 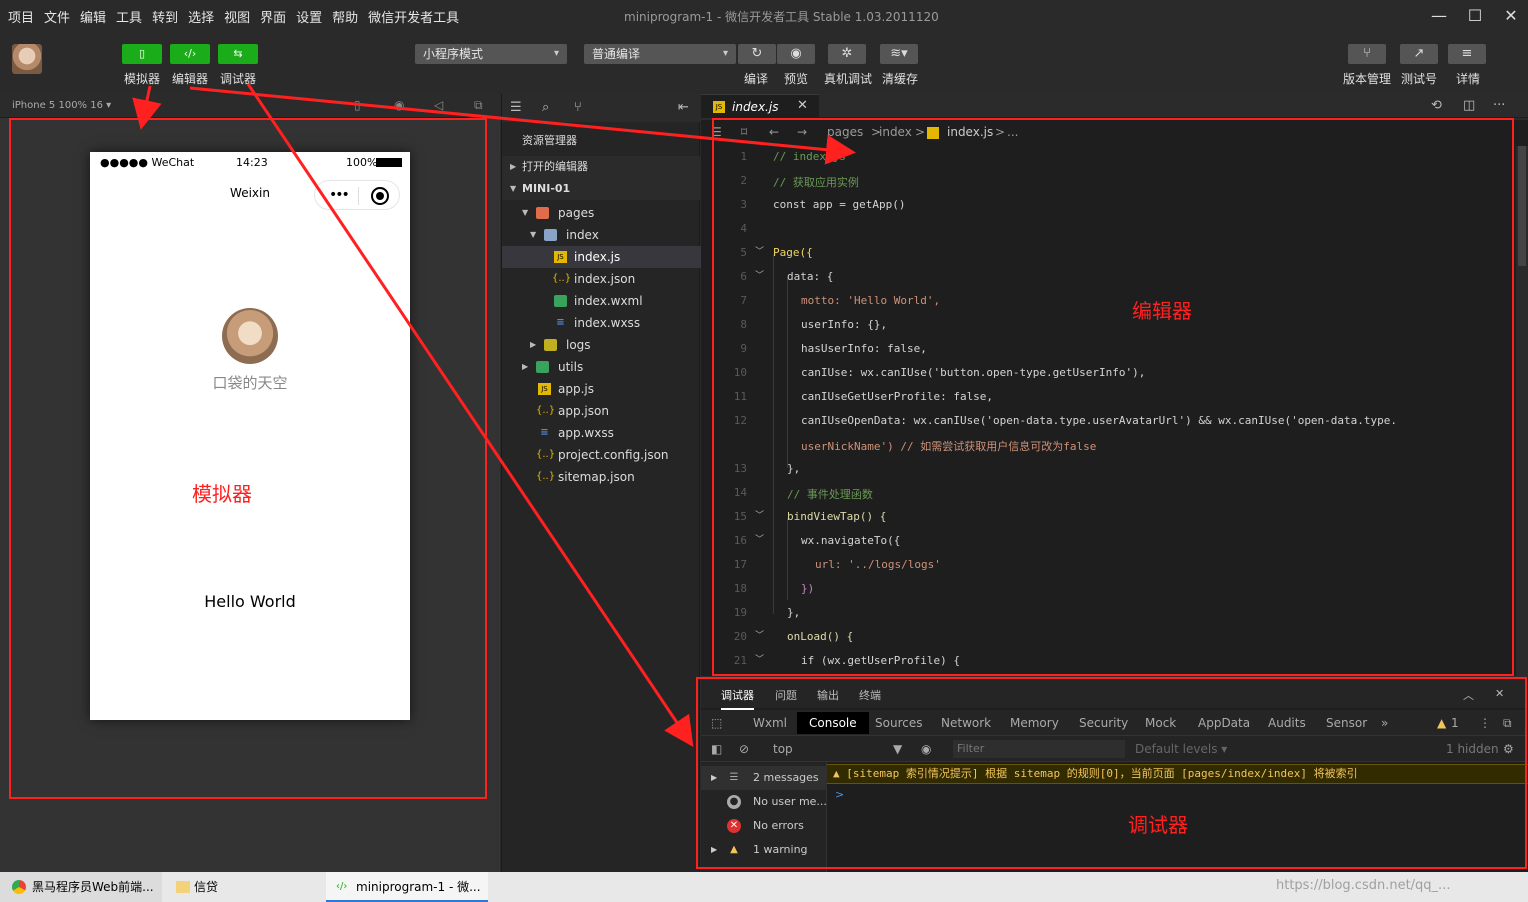 What do you see at coordinates (607, 323) in the screenshot?
I see `tree-label: index.wxss` at bounding box center [607, 323].